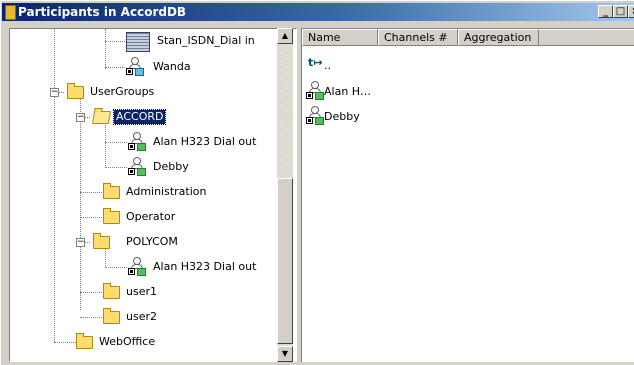 This screenshot has height=365, width=634. What do you see at coordinates (171, 167) in the screenshot?
I see `tree-node-debby: Debby` at bounding box center [171, 167].